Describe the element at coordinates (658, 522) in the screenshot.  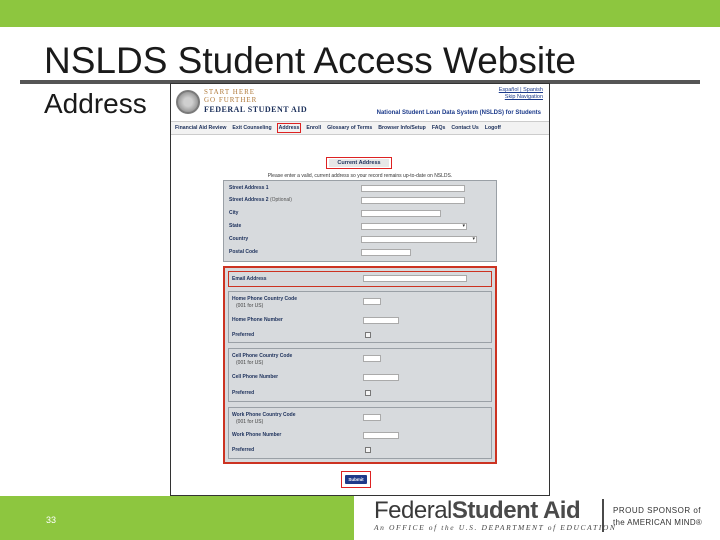
I see `sponsor-line-2: the AMERICAN MIND®` at that location.